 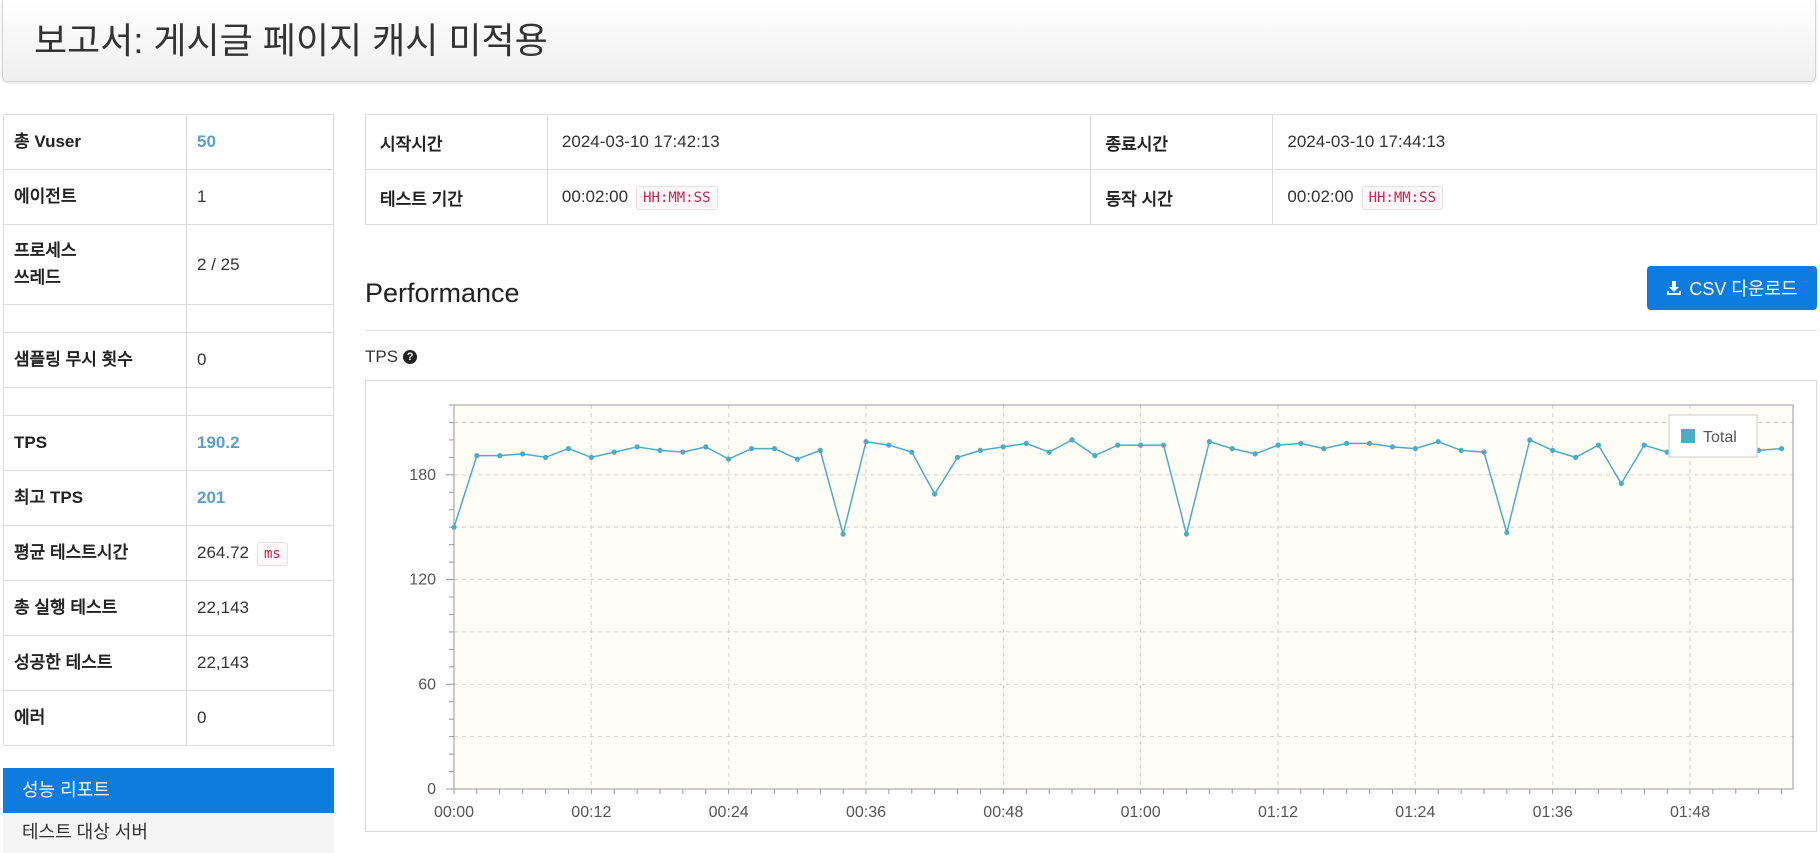 I want to click on summary-label: 최고 TPS, so click(x=95, y=498).